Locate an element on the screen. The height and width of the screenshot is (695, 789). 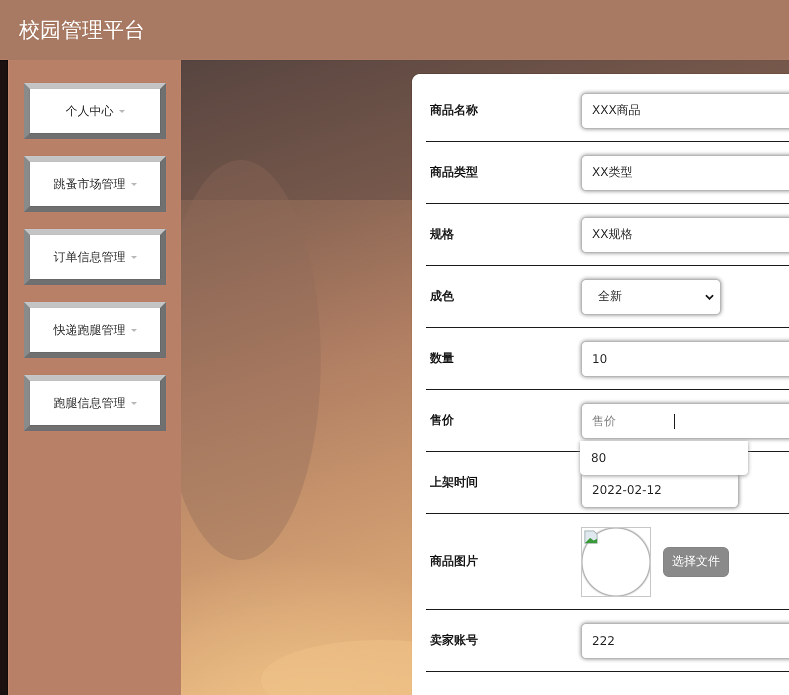
input-field: 10 is located at coordinates (685, 358).